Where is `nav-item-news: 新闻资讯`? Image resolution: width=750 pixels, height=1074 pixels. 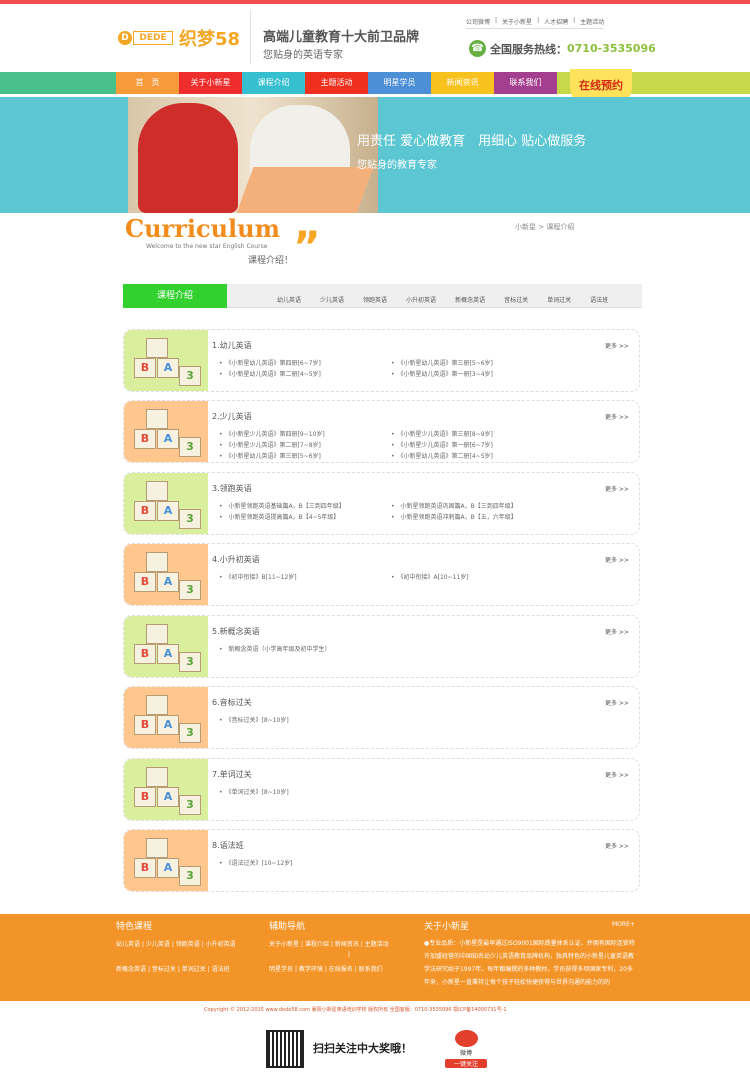 nav-item-news: 新闻资讯 is located at coordinates (462, 83).